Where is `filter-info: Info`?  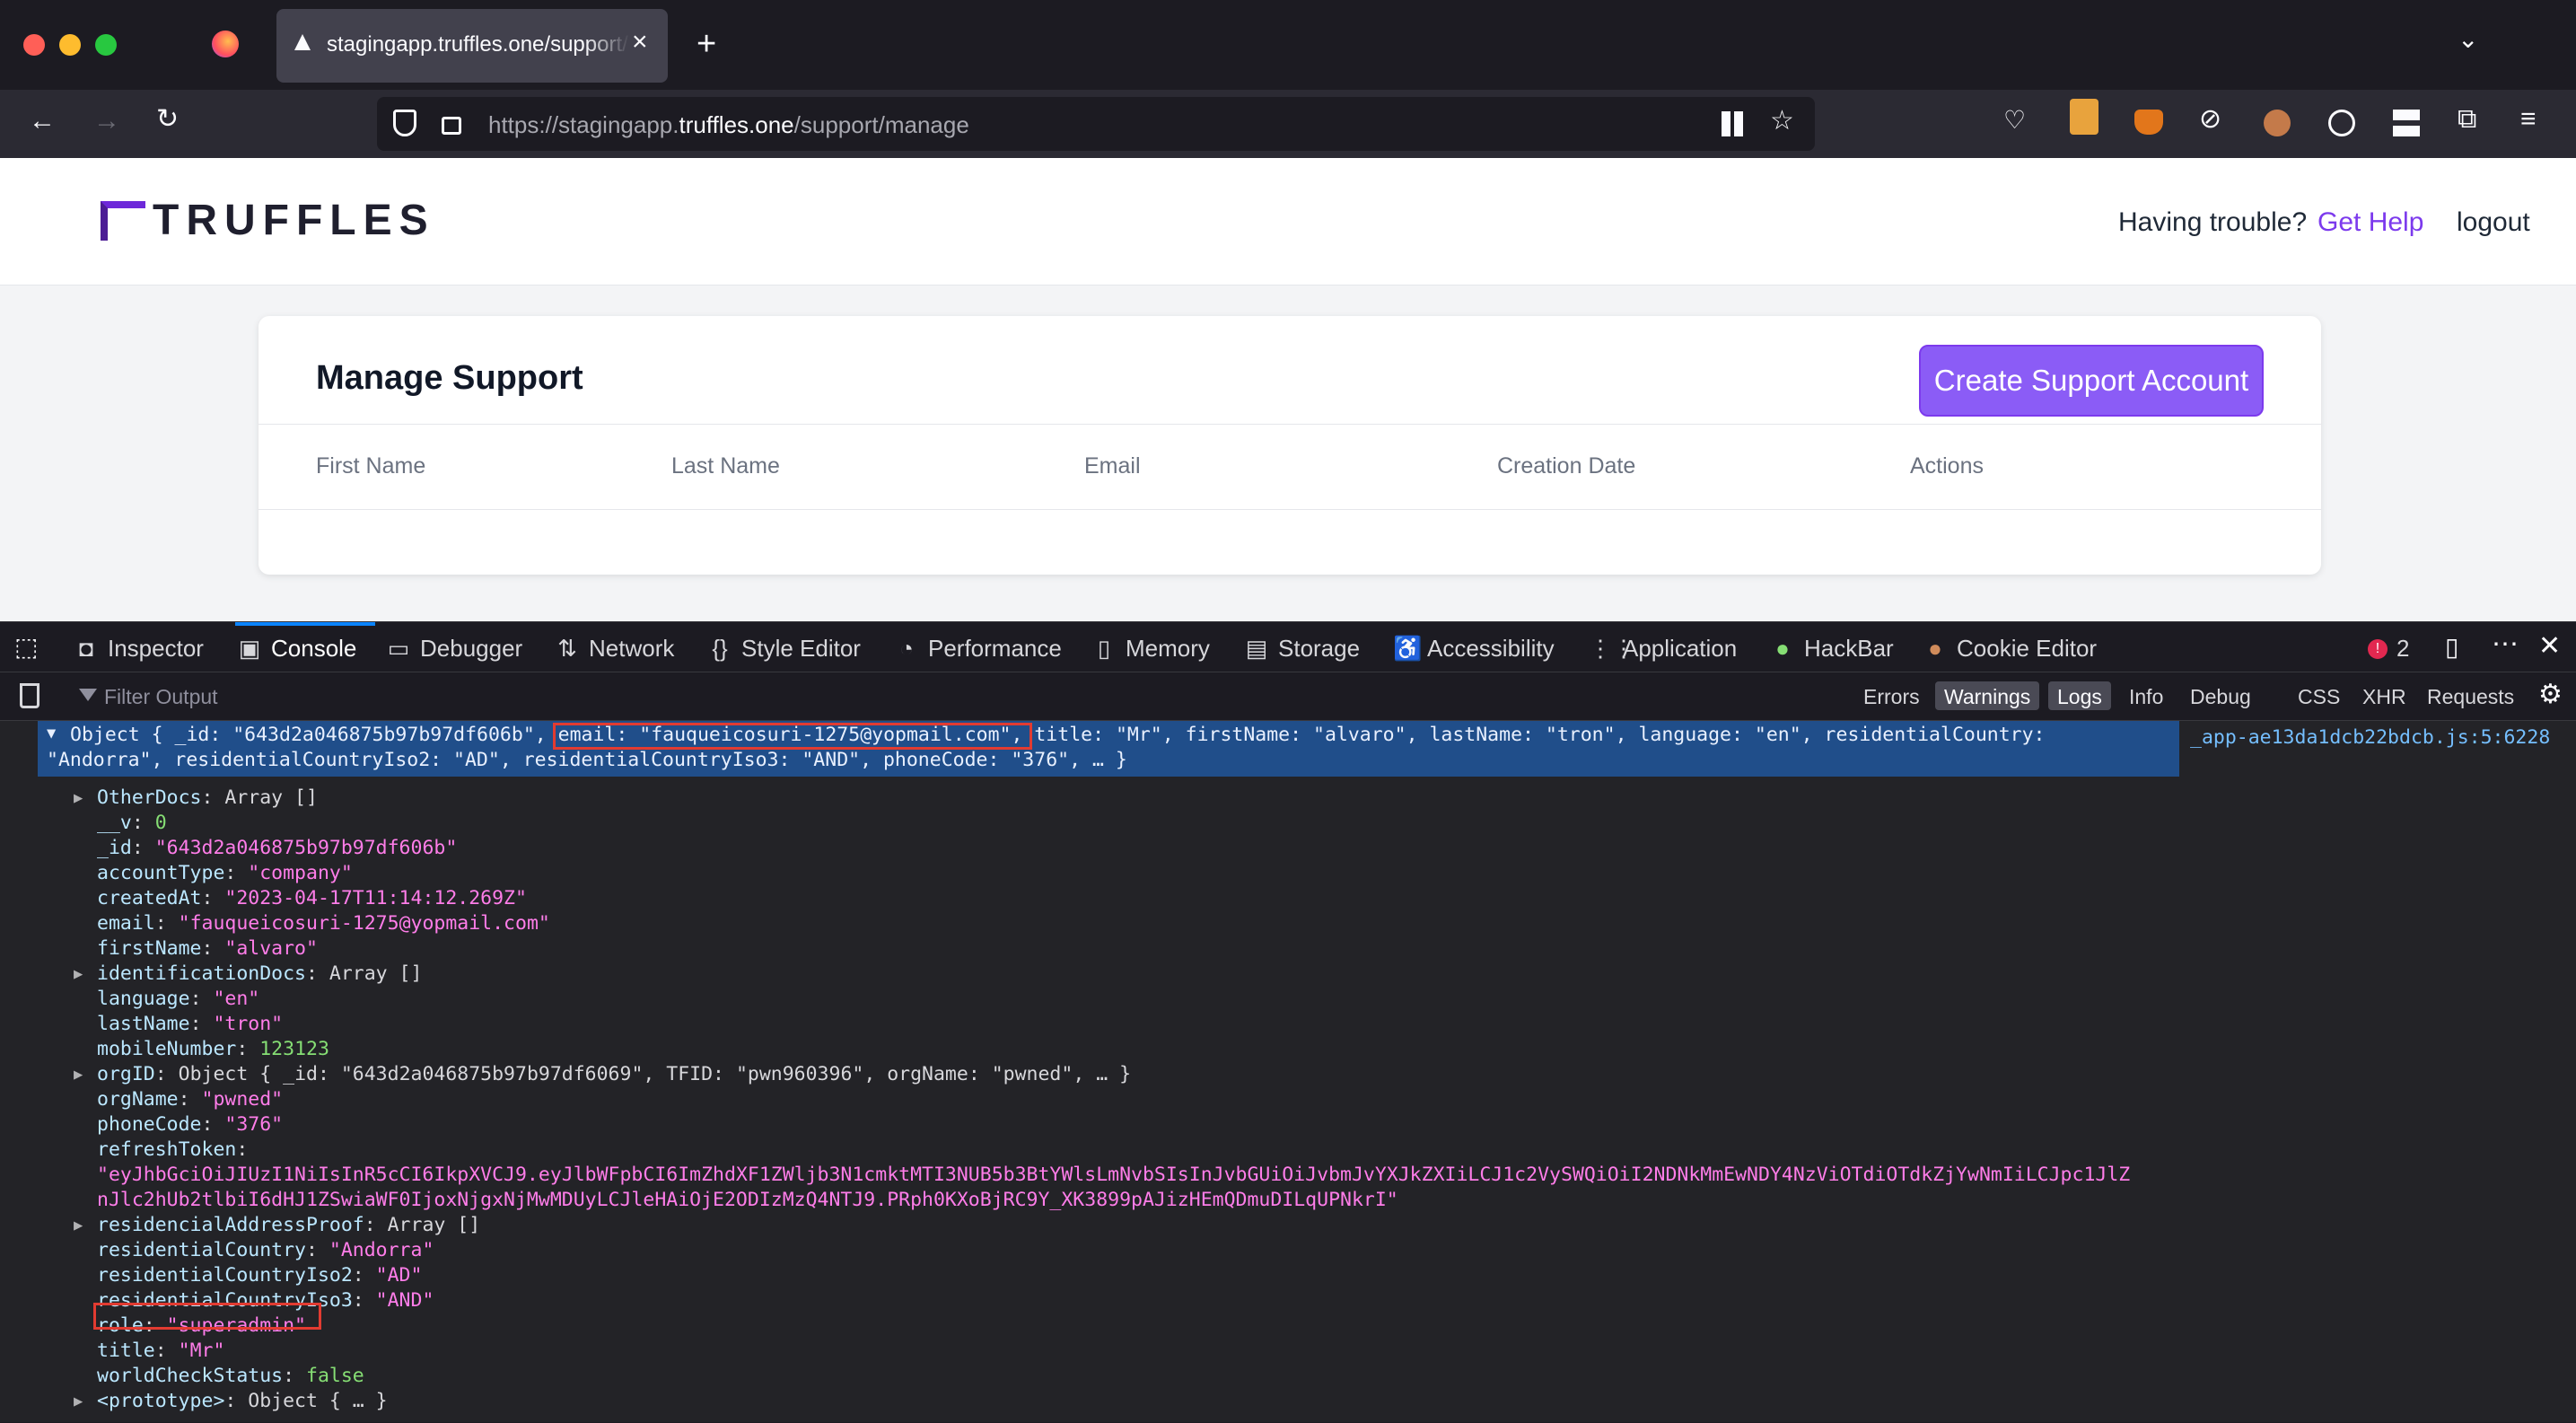
filter-info: Info is located at coordinates (2146, 695).